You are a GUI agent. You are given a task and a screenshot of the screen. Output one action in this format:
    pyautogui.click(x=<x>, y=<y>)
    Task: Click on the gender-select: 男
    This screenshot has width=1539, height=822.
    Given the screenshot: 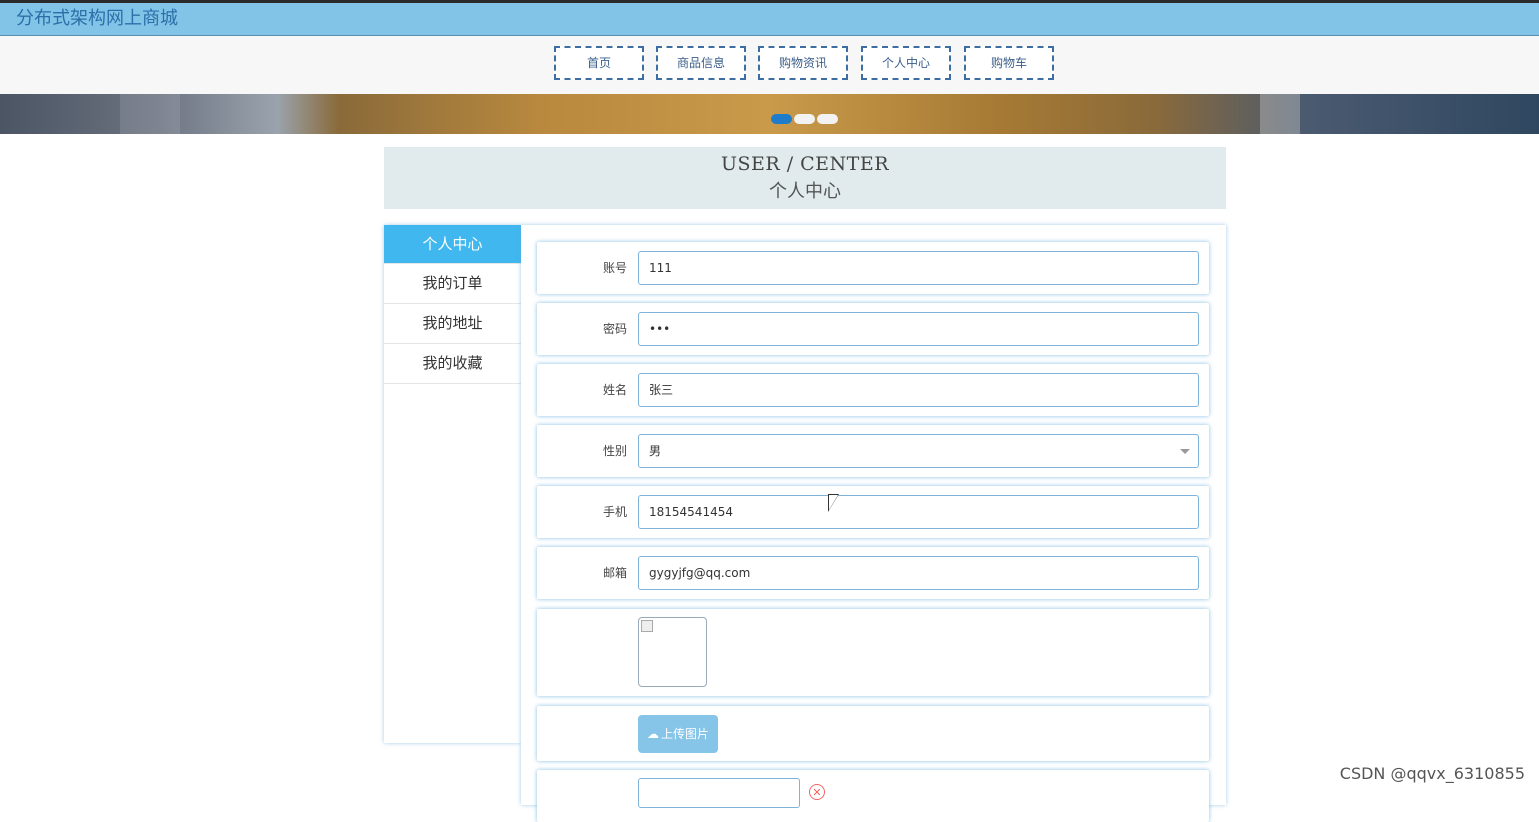 What is the action you would take?
    pyautogui.click(x=918, y=451)
    